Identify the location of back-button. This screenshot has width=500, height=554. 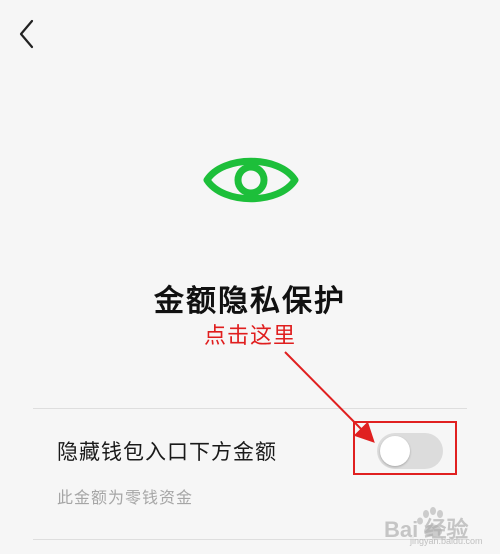
(28, 34).